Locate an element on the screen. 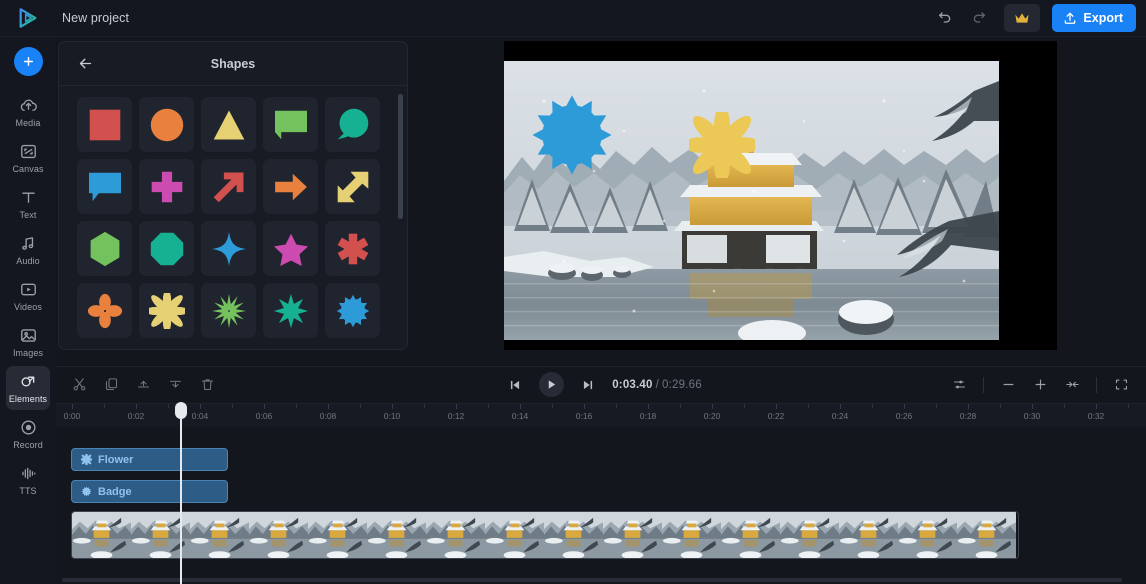  badge-twelve-icon is located at coordinates (352, 310).